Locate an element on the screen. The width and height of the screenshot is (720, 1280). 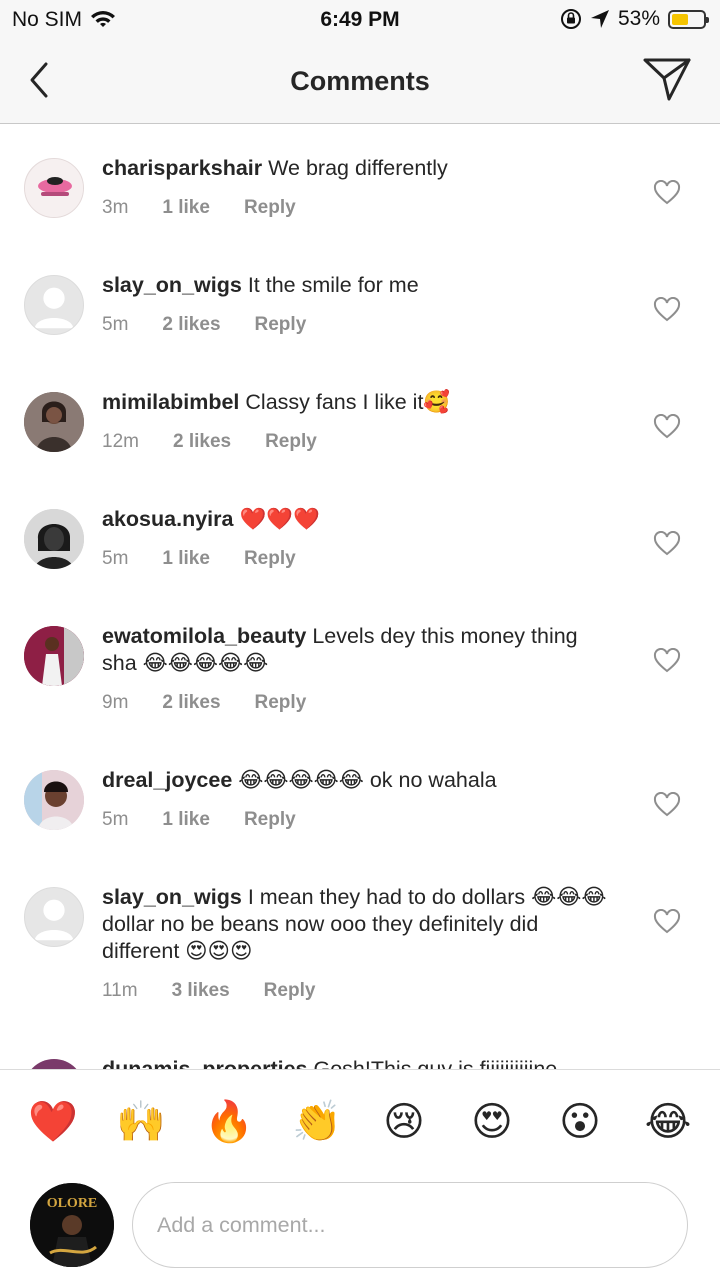
my-avatar-image: OLORE is located at coordinates (72, 1225).